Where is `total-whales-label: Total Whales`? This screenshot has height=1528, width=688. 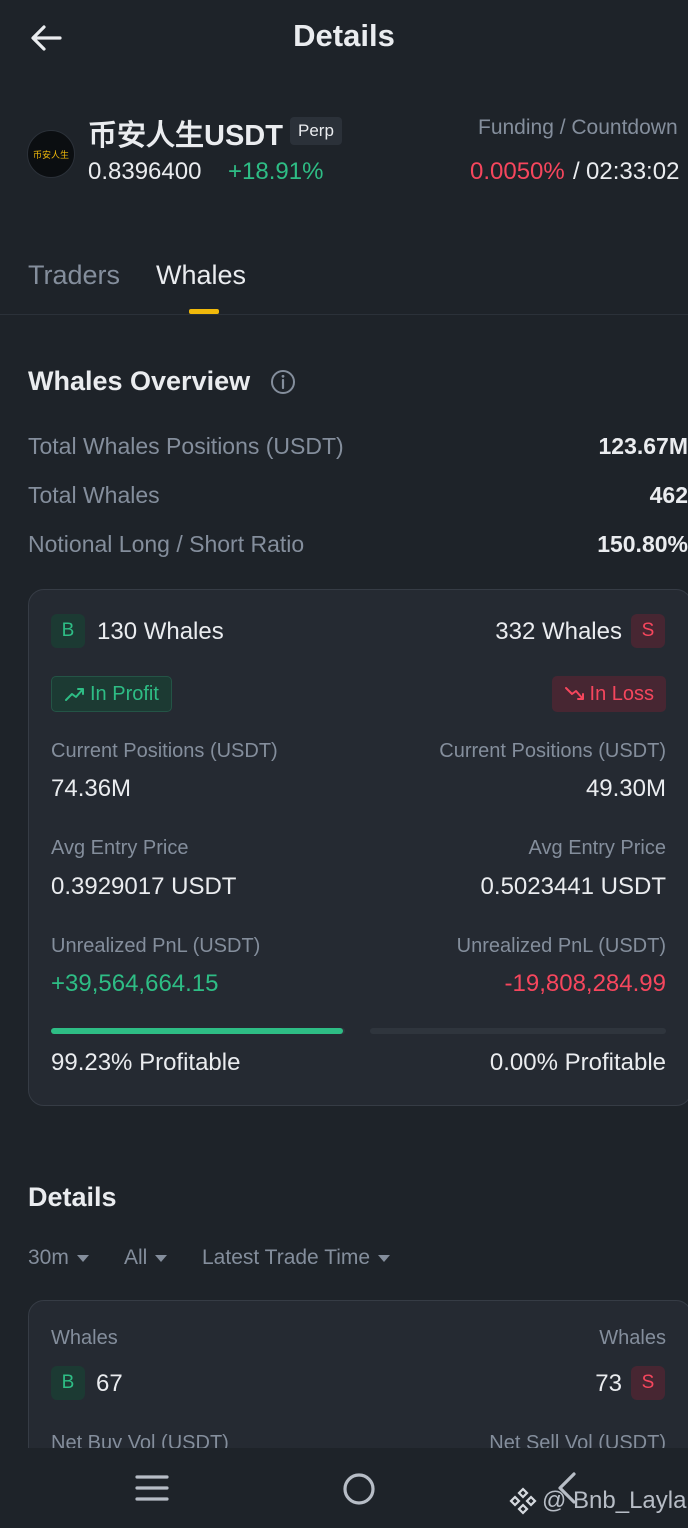
total-whales-label: Total Whales is located at coordinates (94, 495).